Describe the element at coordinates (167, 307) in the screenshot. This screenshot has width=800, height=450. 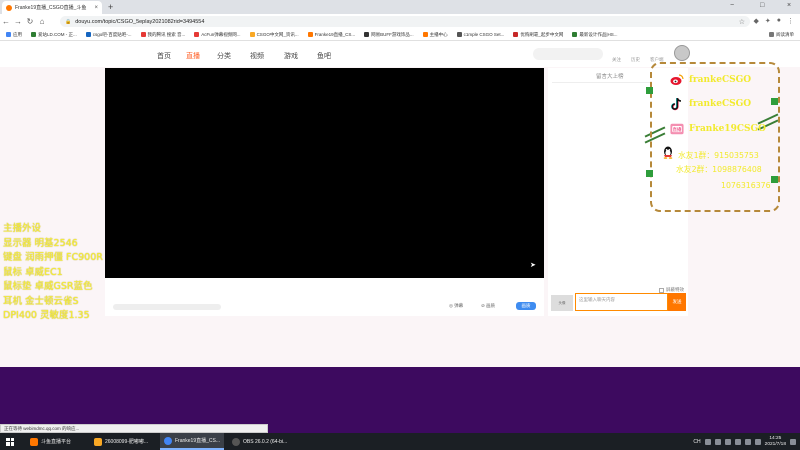
I see `stream-info-placeholder` at that location.